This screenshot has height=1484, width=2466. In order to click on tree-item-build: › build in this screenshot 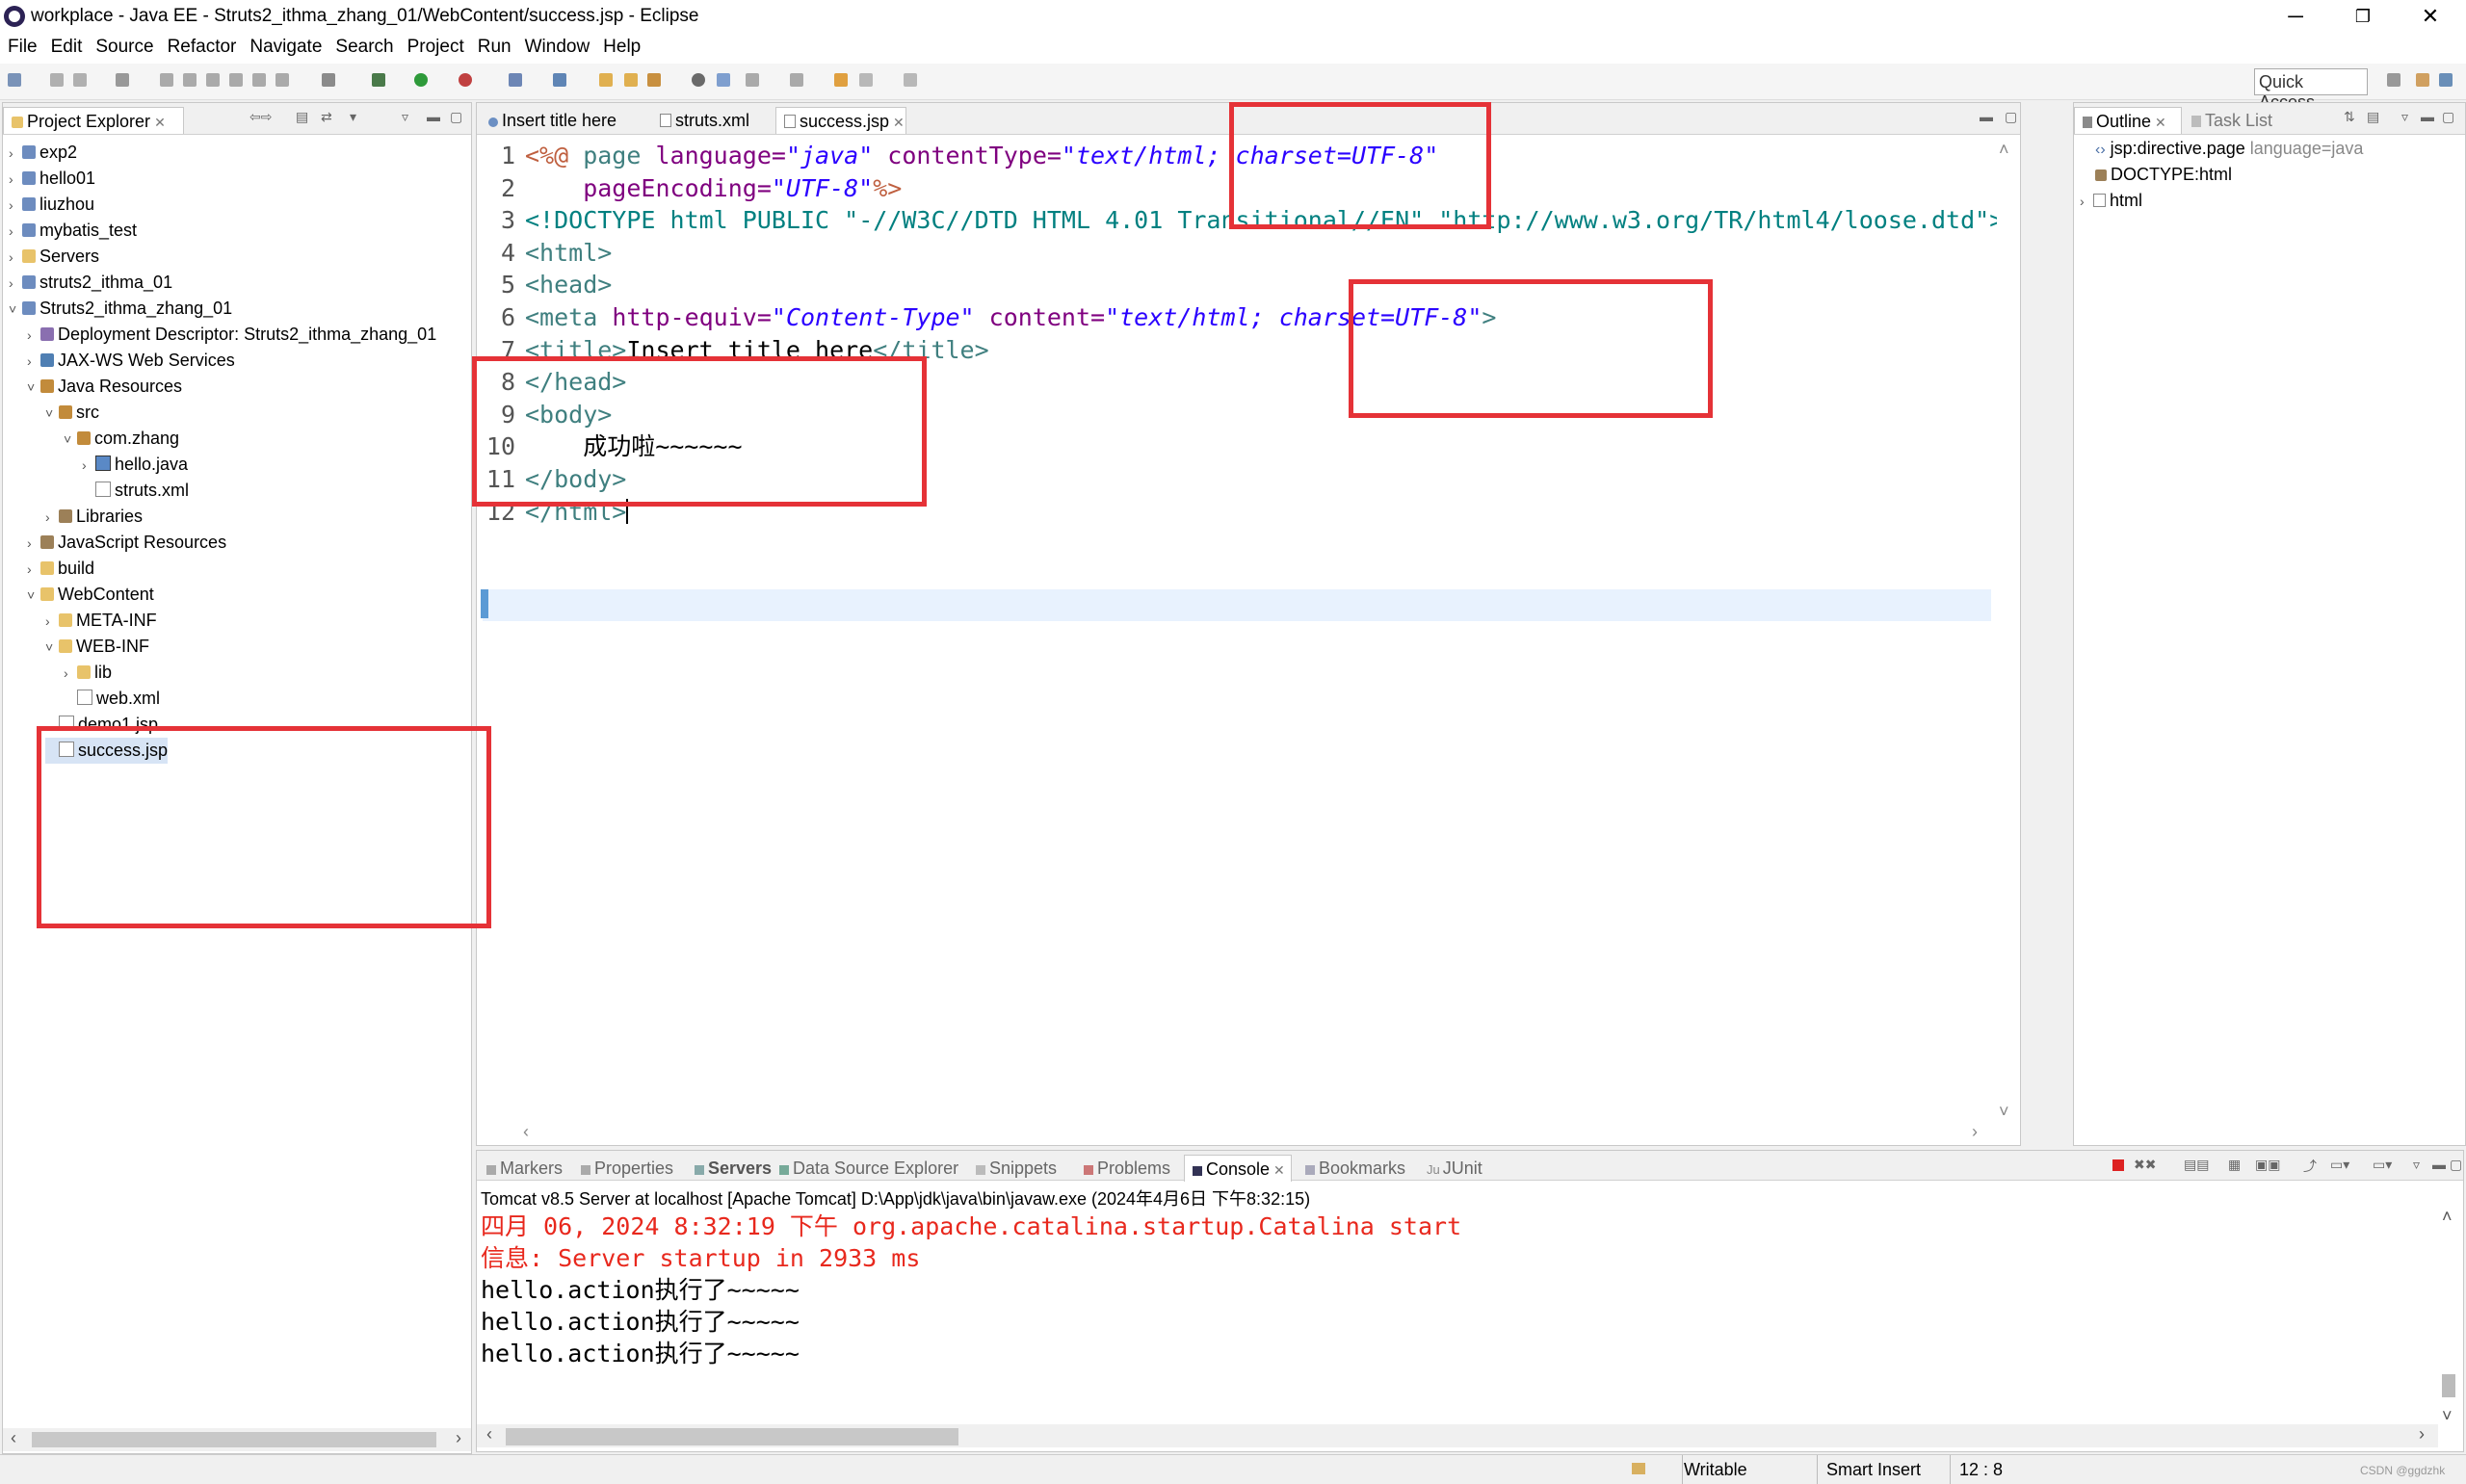, I will do `click(60, 569)`.